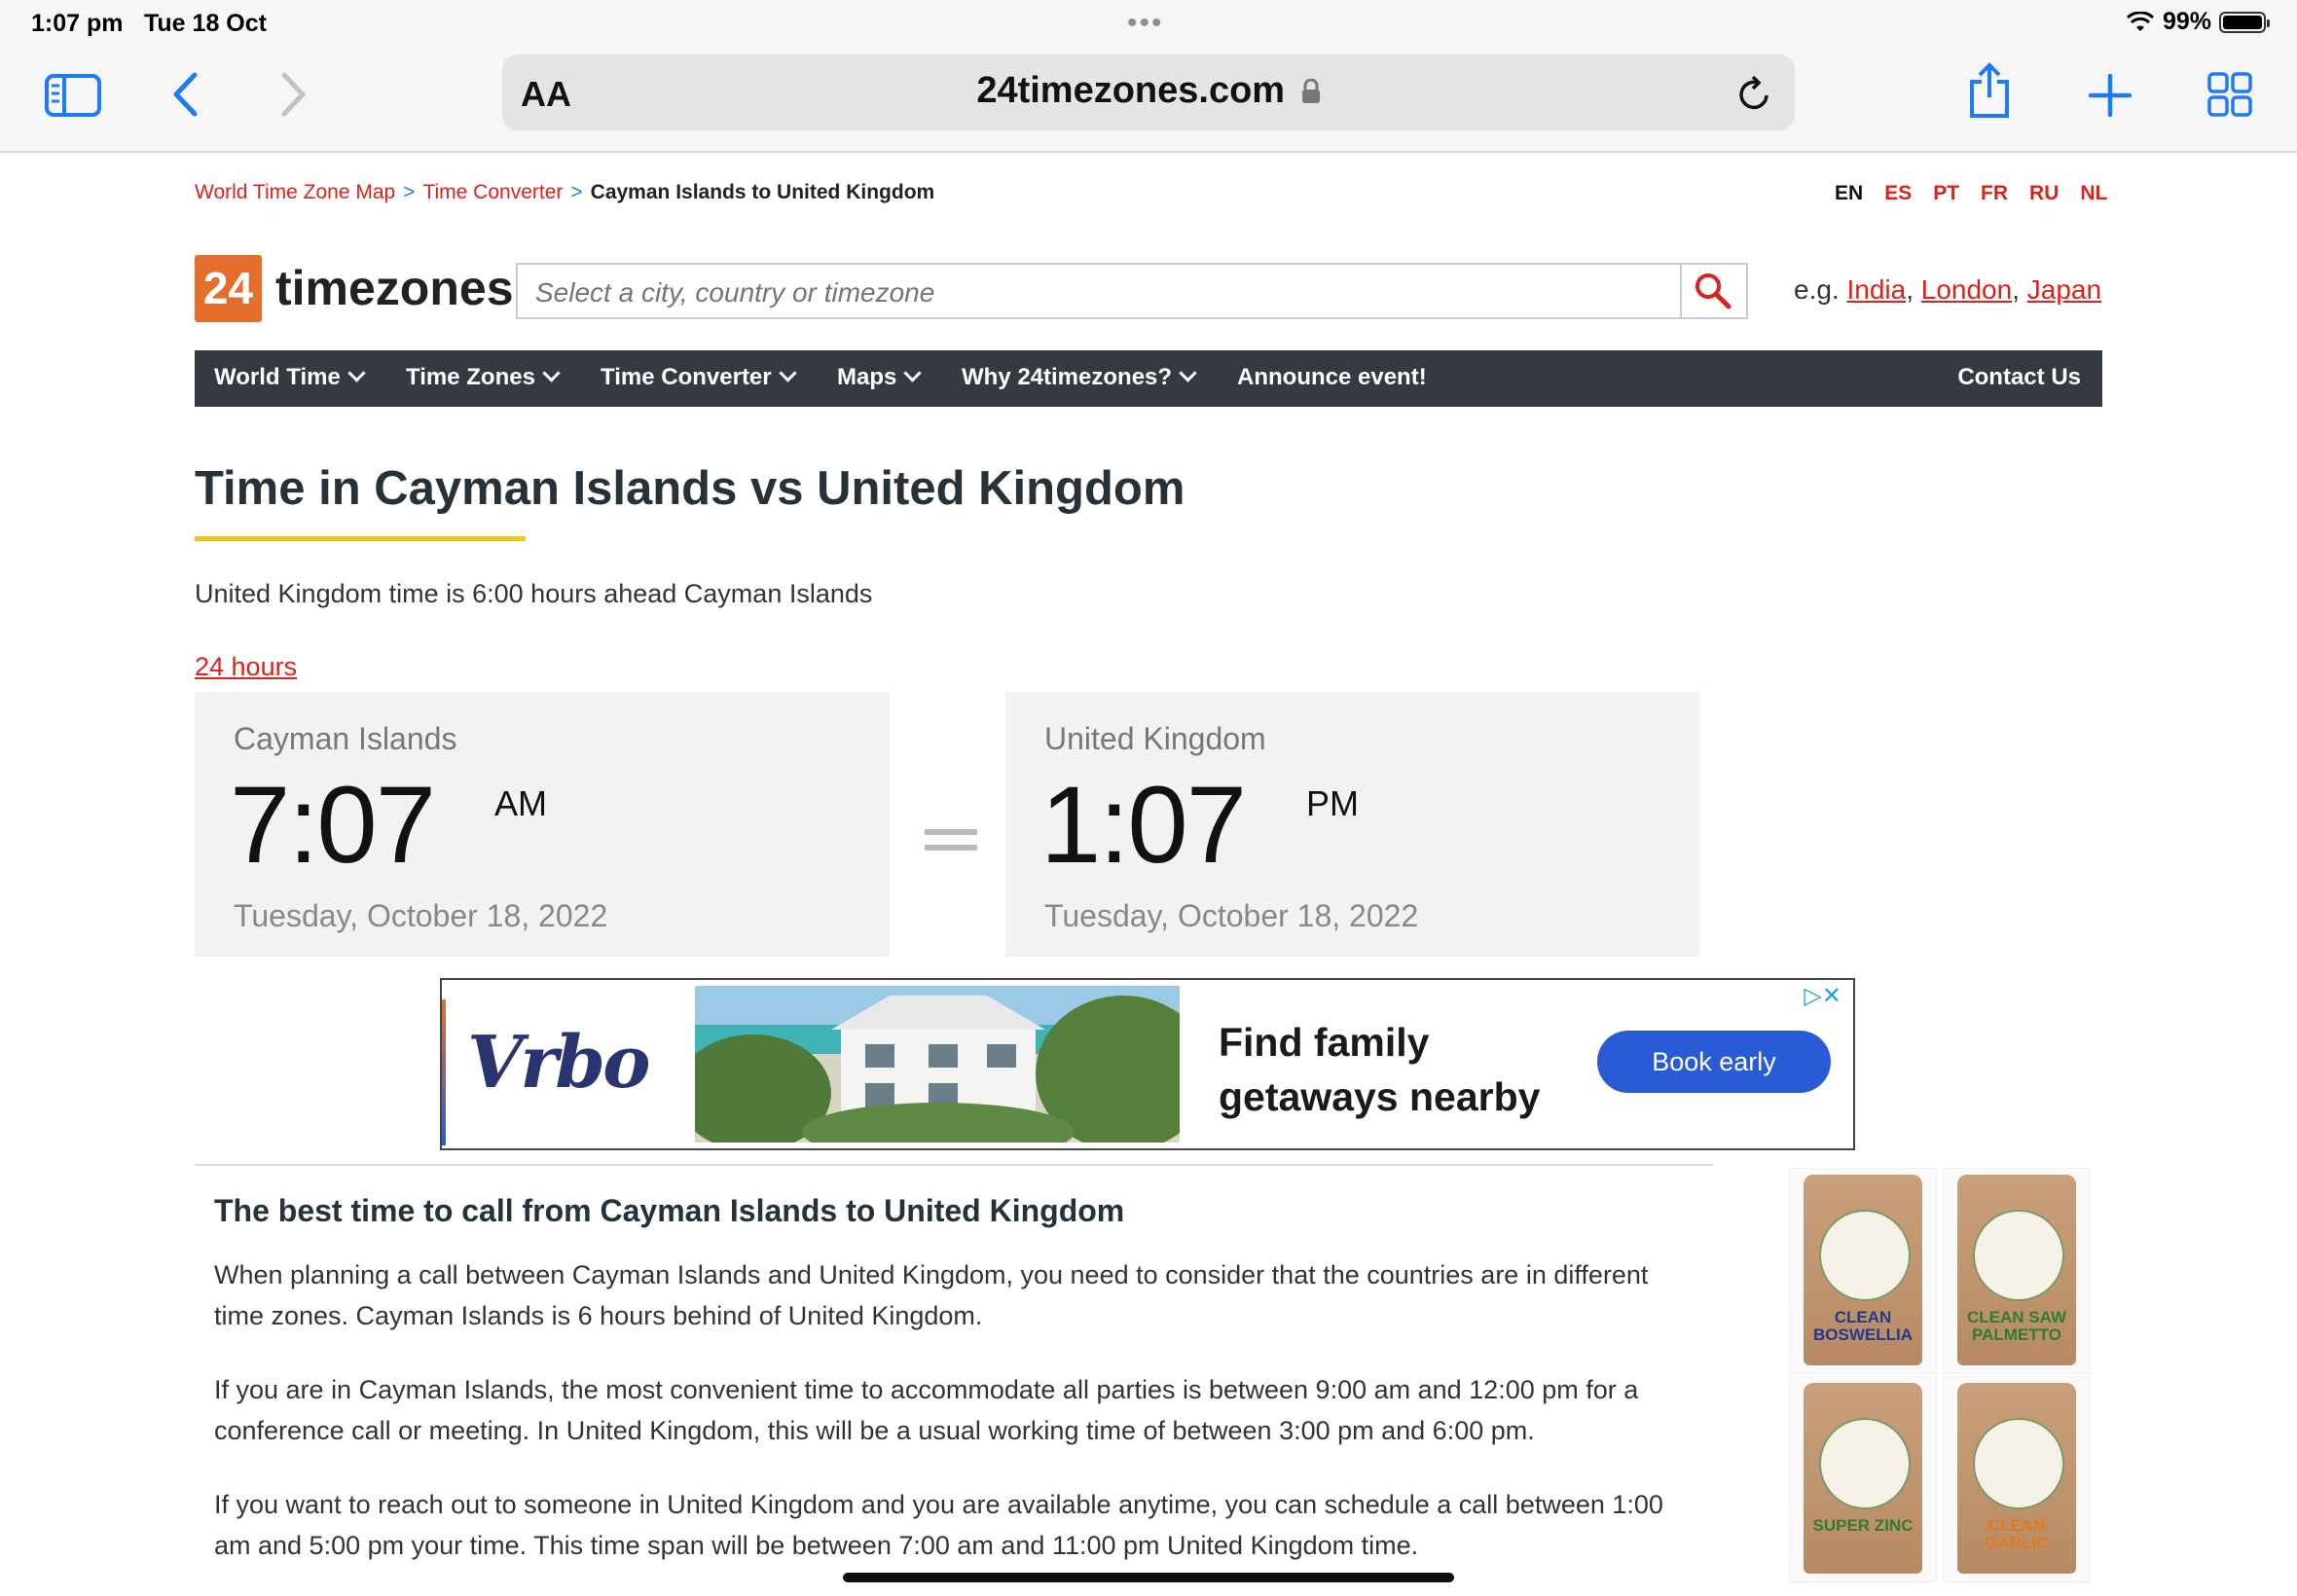 Image resolution: width=2297 pixels, height=1596 pixels. What do you see at coordinates (1332, 803) in the screenshot?
I see `clock-ampm: PM` at bounding box center [1332, 803].